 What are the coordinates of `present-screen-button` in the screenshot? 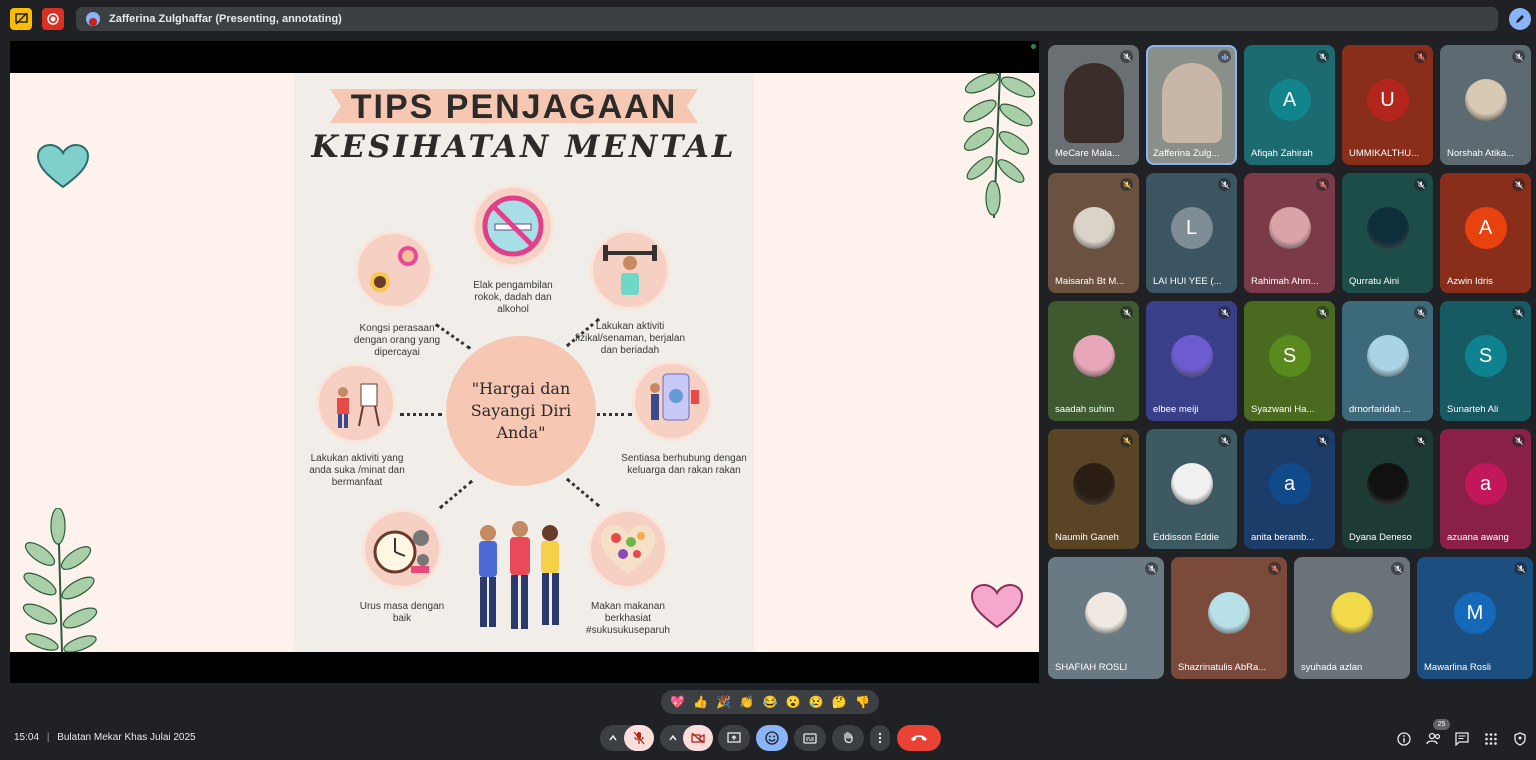 It's located at (734, 738).